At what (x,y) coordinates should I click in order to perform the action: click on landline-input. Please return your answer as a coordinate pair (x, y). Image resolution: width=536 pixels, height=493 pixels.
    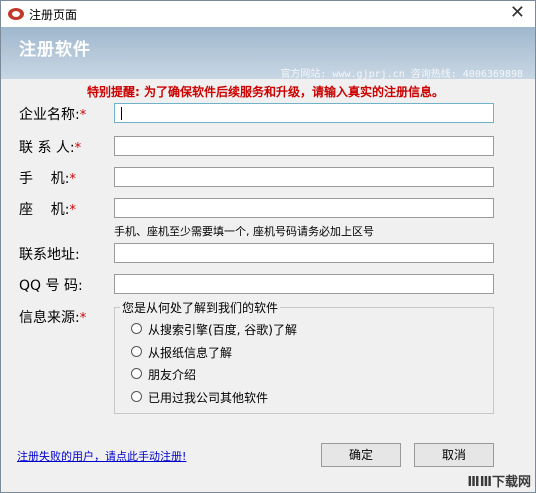
    Looking at the image, I should click on (304, 208).